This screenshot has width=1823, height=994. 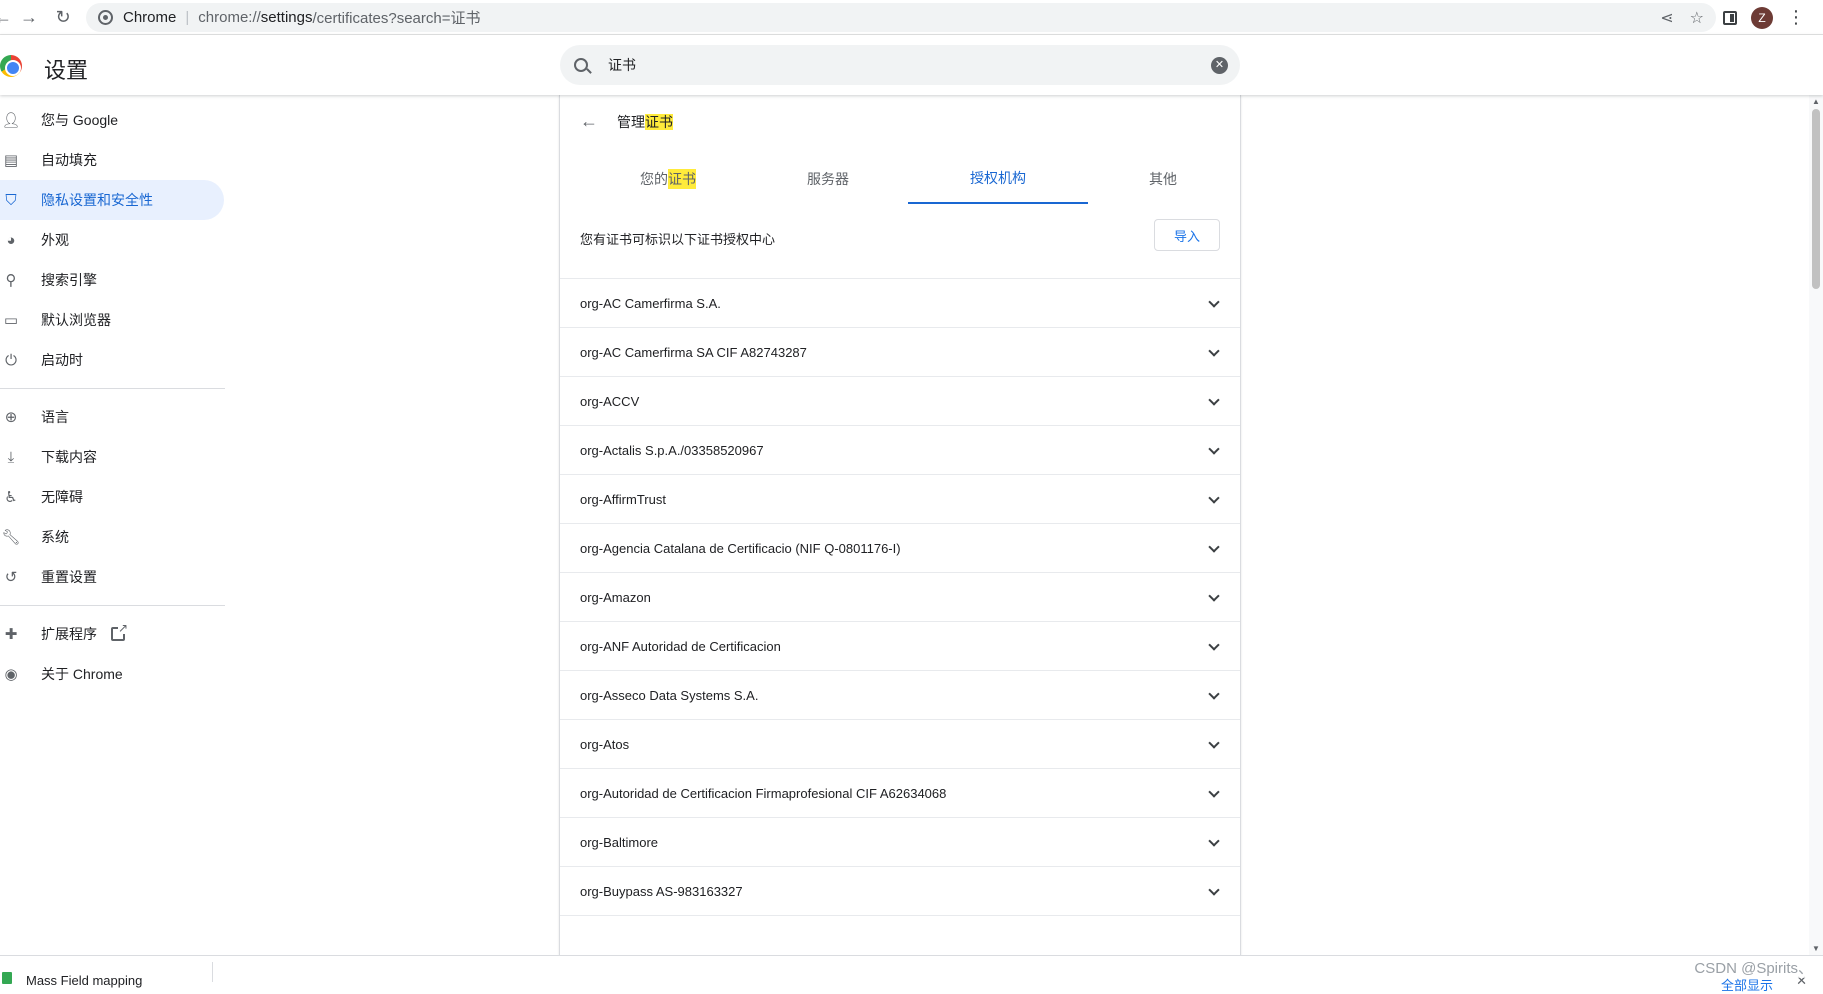 I want to click on share-icon: ⋖, so click(x=1666, y=18).